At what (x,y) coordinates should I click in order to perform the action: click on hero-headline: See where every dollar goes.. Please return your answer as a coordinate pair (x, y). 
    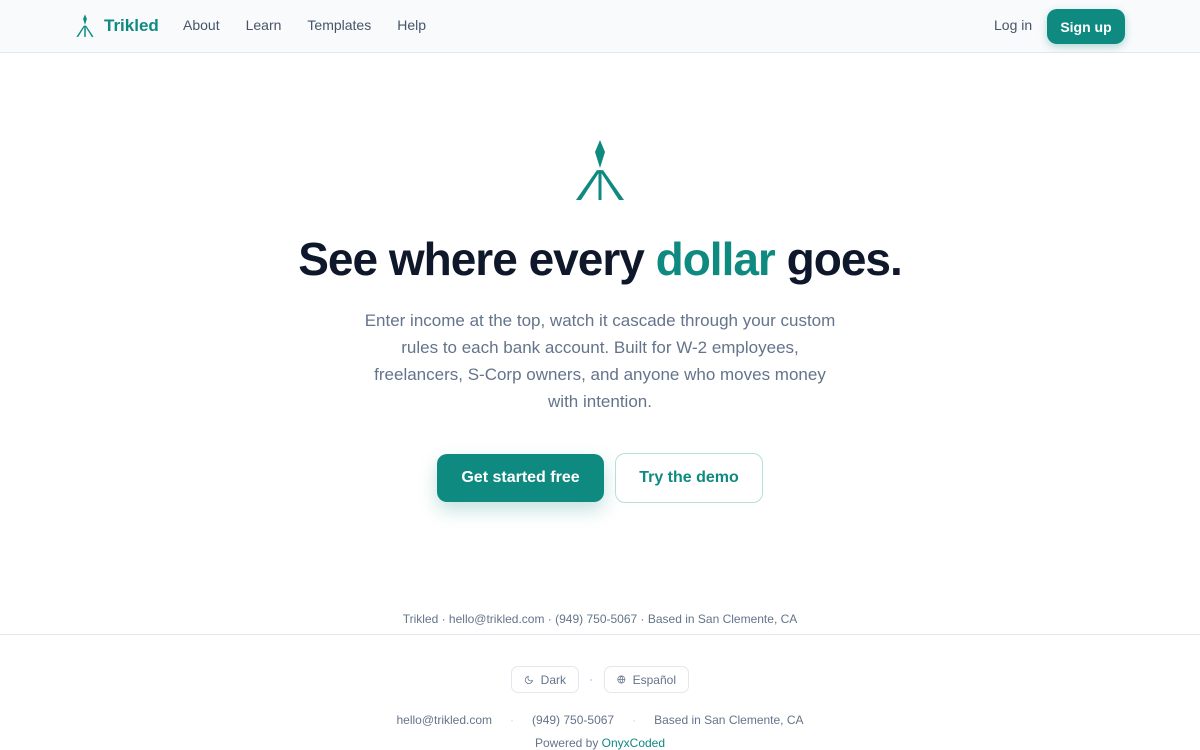
    Looking at the image, I should click on (600, 259).